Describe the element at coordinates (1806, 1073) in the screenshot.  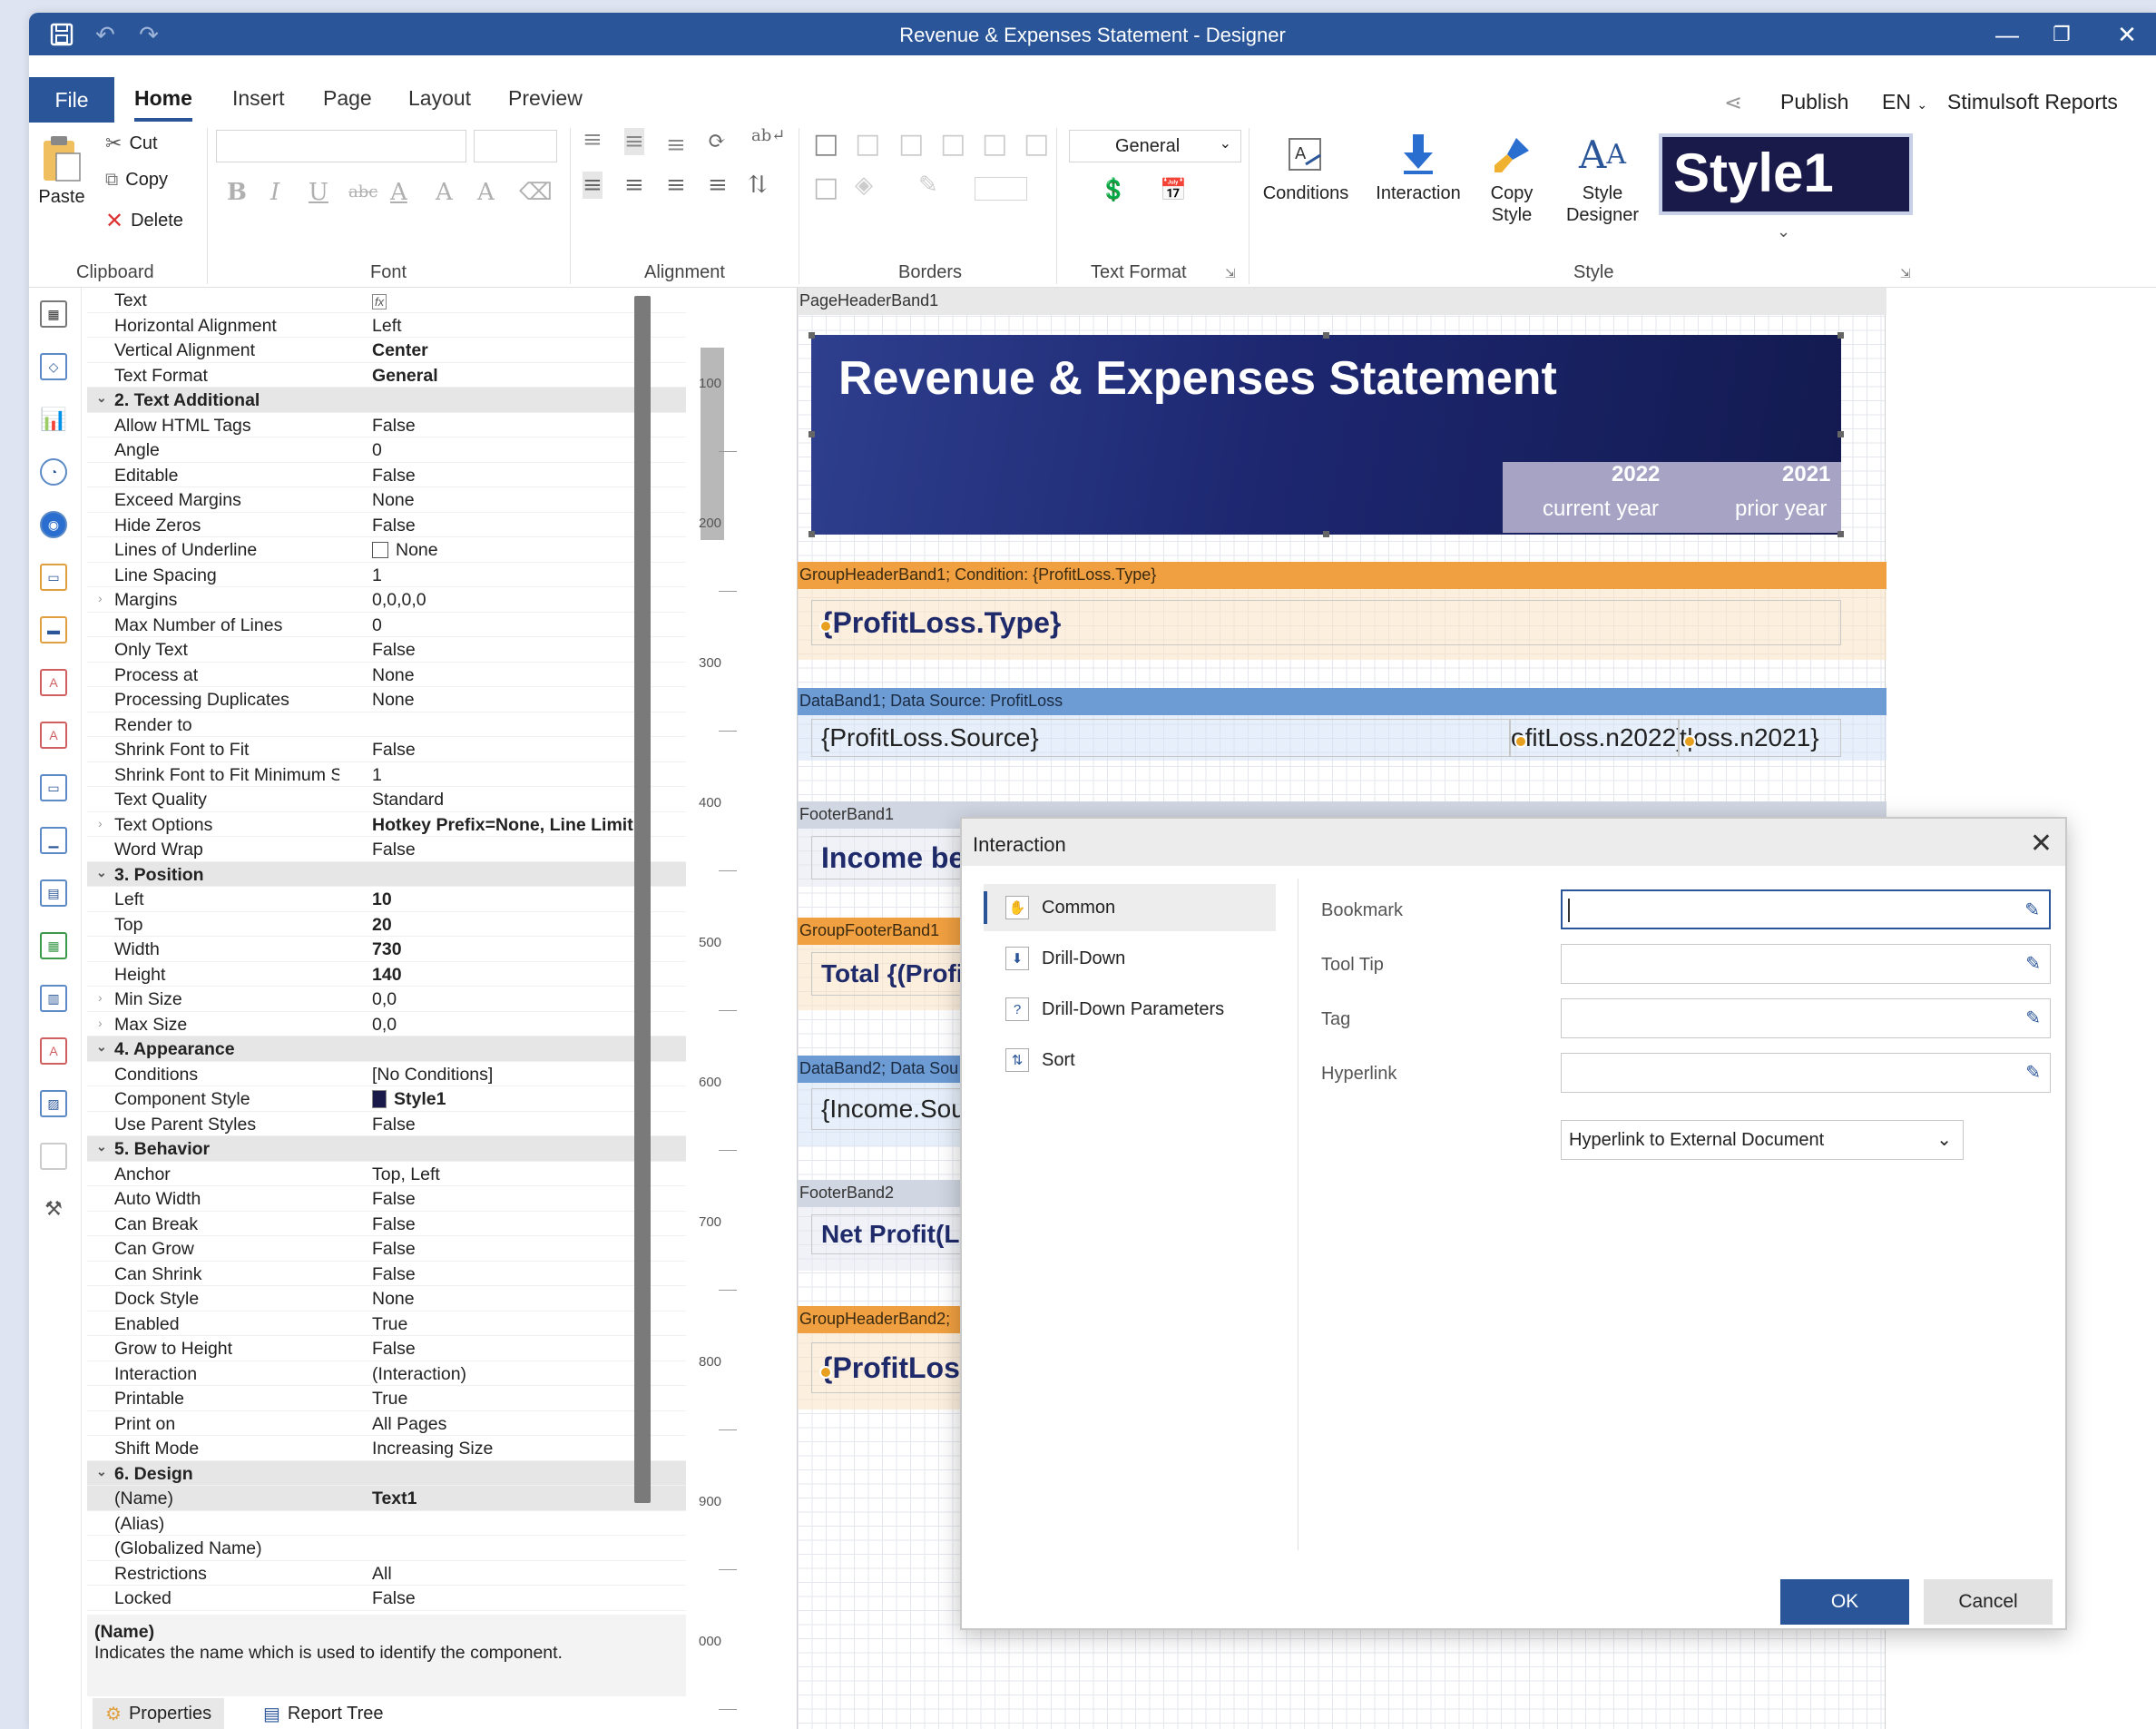
I see `hyperlink-field: ✎` at that location.